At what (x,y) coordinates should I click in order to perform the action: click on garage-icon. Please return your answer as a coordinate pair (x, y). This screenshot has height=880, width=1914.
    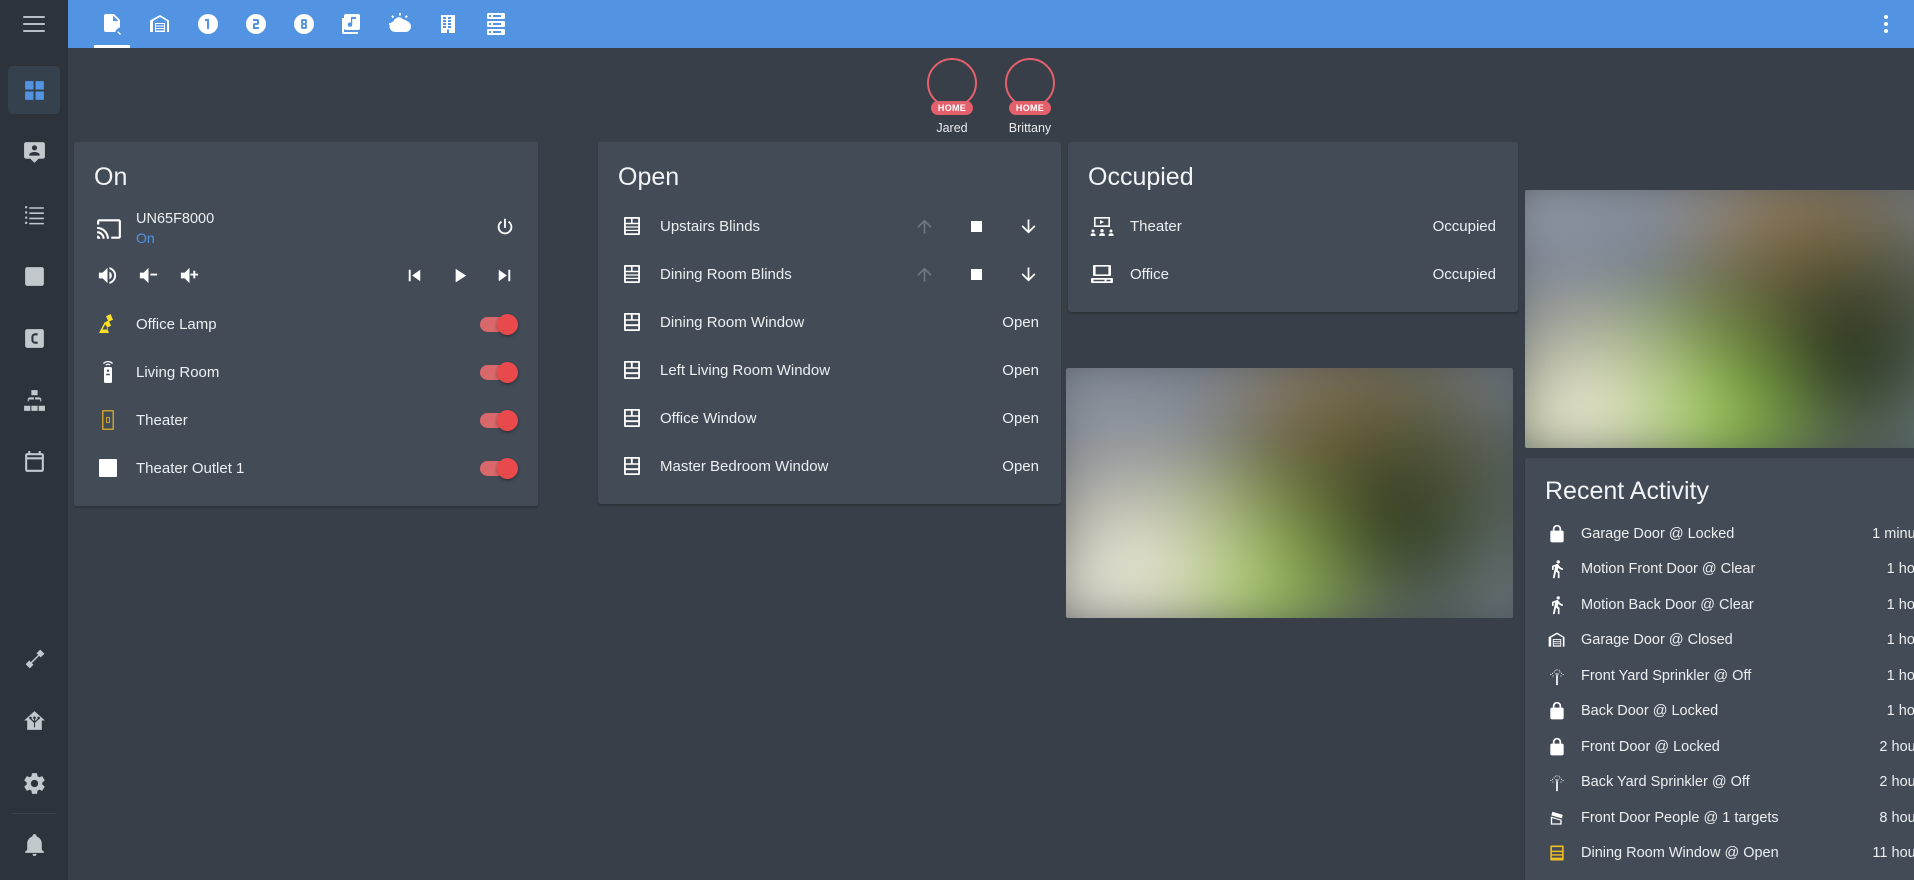
    Looking at the image, I should click on (1564, 640).